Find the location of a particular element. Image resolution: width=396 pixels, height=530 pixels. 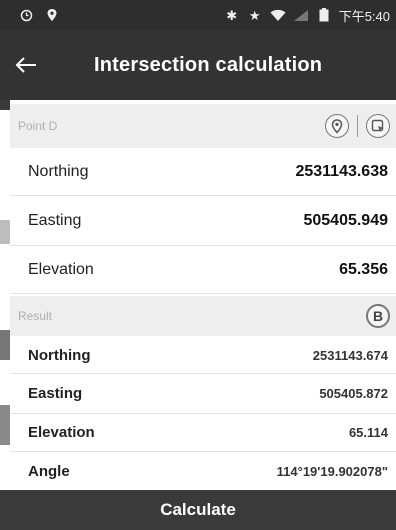

point-row-easting: Easting 505405.949 is located at coordinates (203, 221).